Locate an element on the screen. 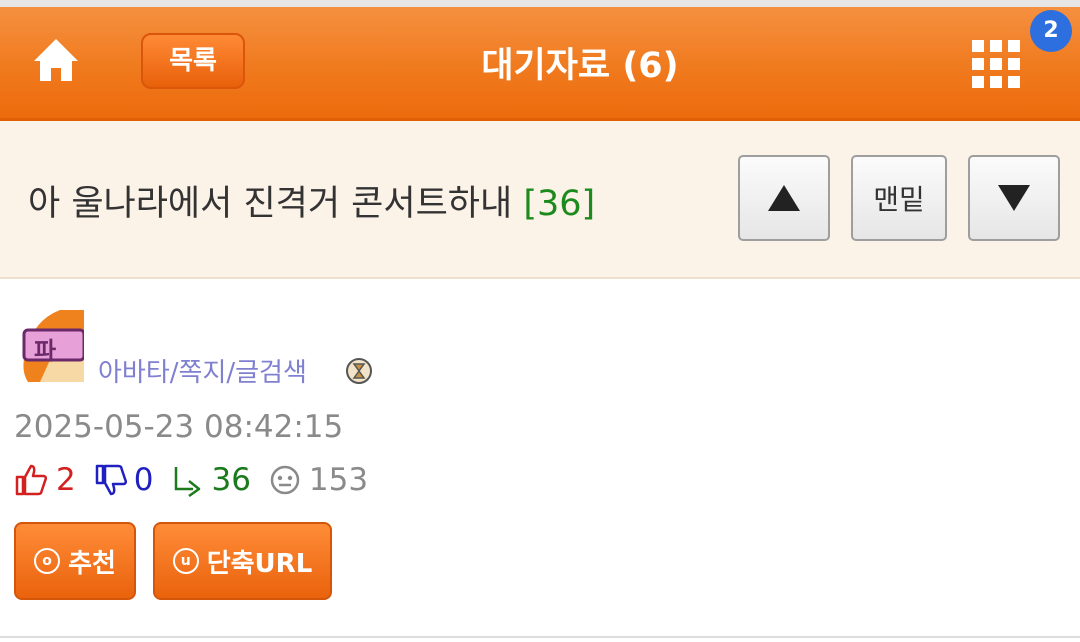 The image size is (1080, 642). reply-count: 36 is located at coordinates (231, 480).